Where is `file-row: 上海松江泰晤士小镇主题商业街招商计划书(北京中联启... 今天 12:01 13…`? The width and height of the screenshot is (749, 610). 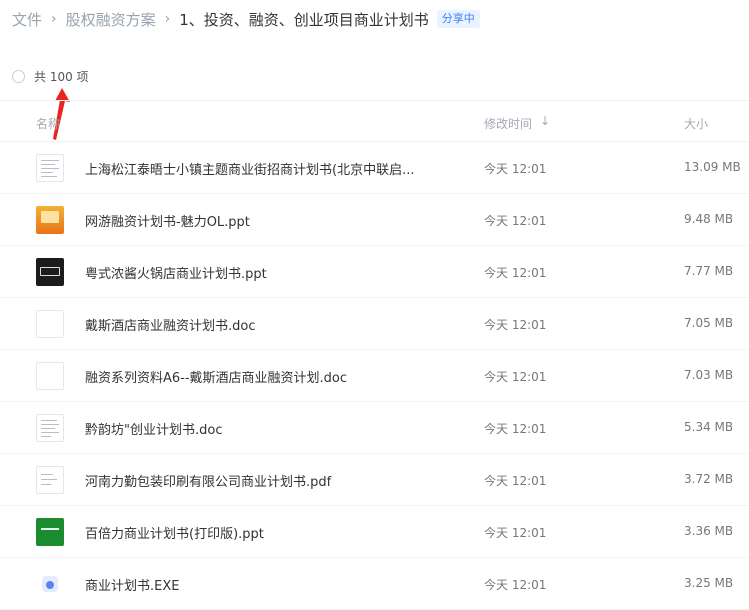
file-row: 上海松江泰晤士小镇主题商业街招商计划书(北京中联启... 今天 12:01 13… is located at coordinates (374, 168).